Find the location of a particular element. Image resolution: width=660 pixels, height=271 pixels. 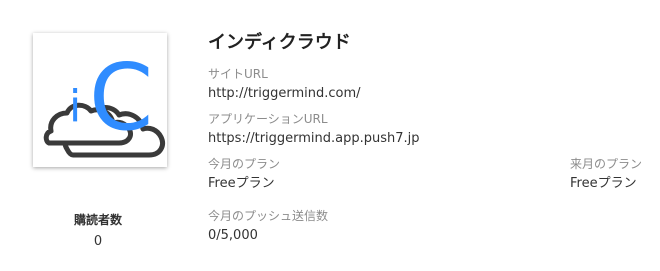

push-count-value: 0/5,000 is located at coordinates (233, 235).